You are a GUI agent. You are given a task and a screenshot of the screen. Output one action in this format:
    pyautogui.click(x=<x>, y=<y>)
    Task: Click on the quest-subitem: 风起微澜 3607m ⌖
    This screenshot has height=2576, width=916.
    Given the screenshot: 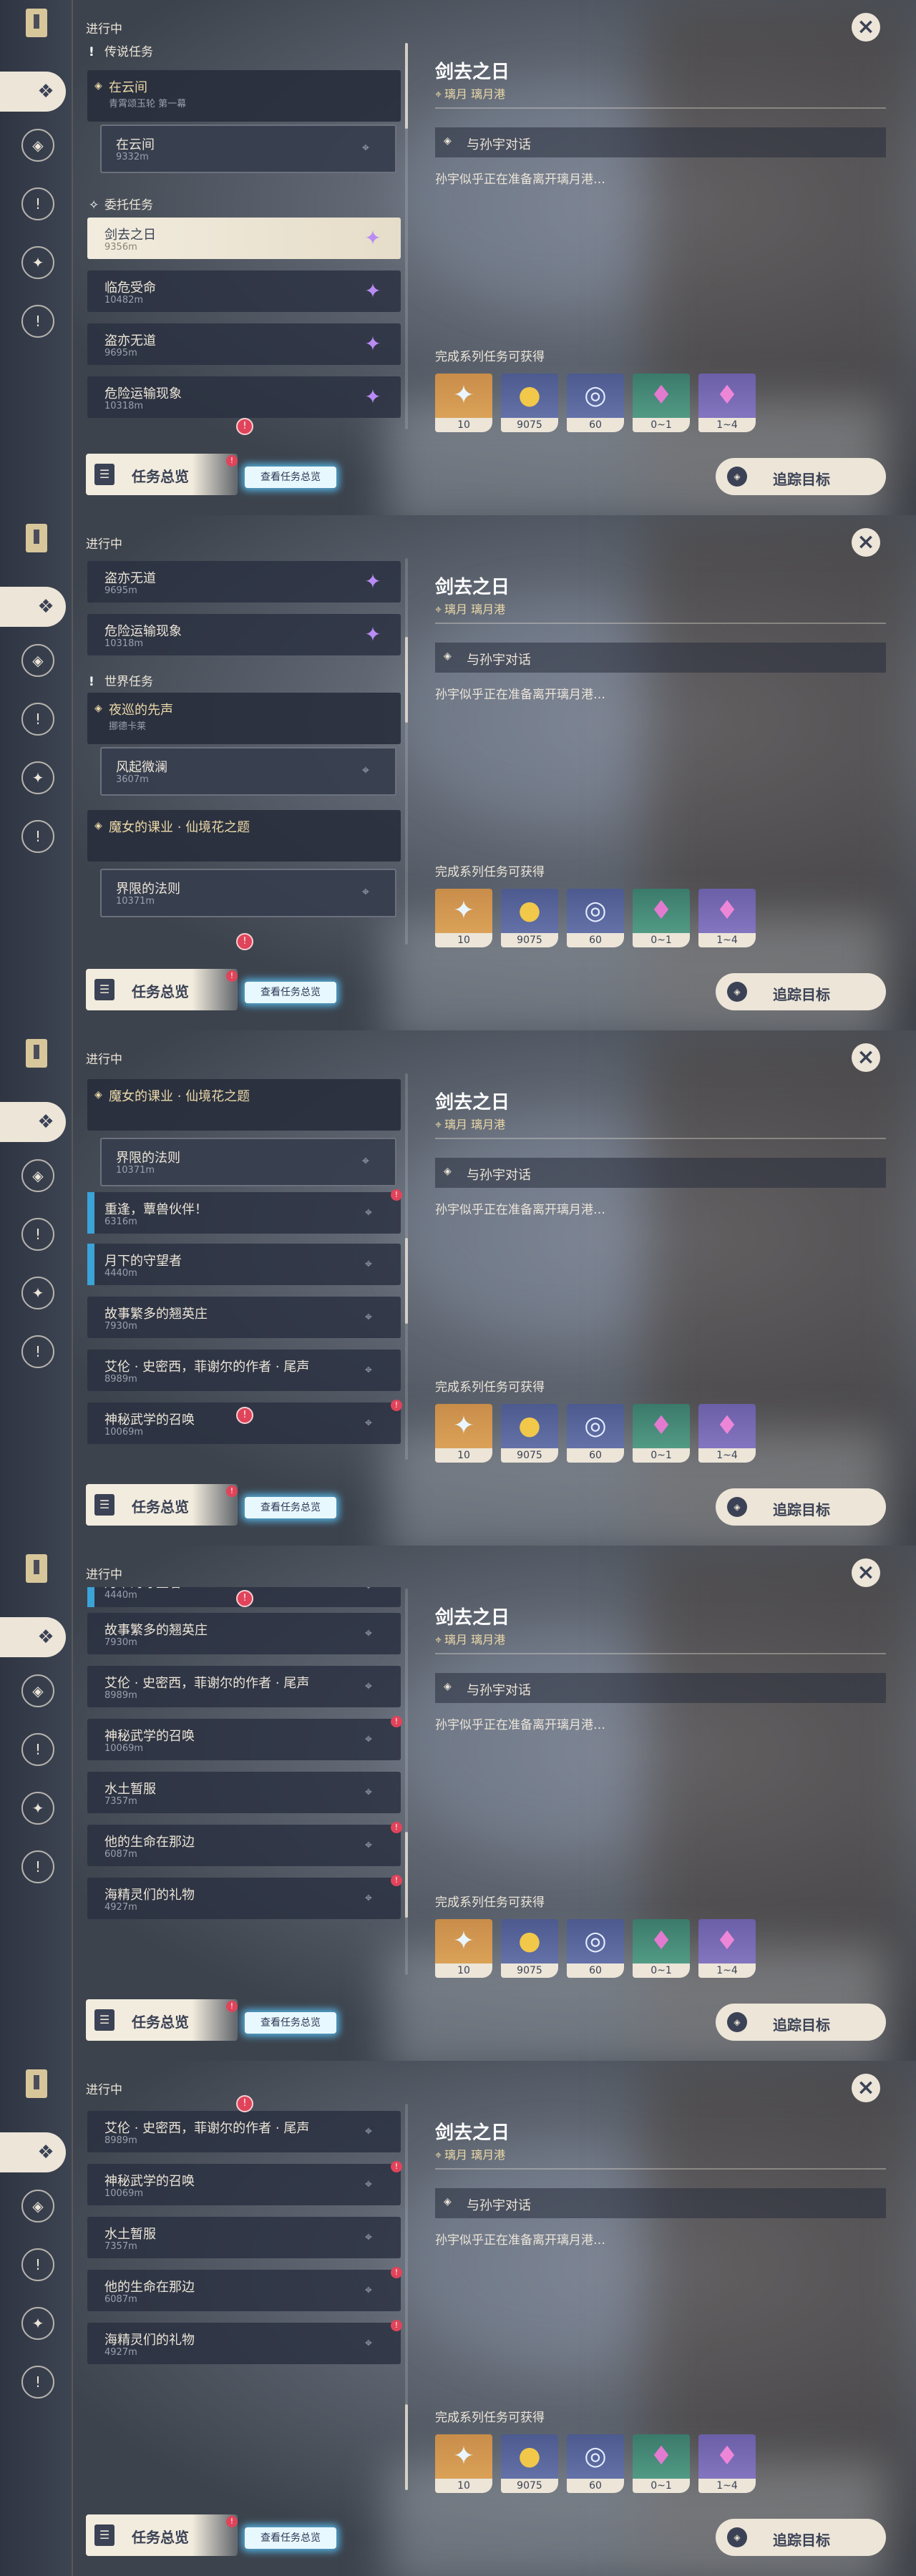 What is the action you would take?
    pyautogui.click(x=248, y=771)
    